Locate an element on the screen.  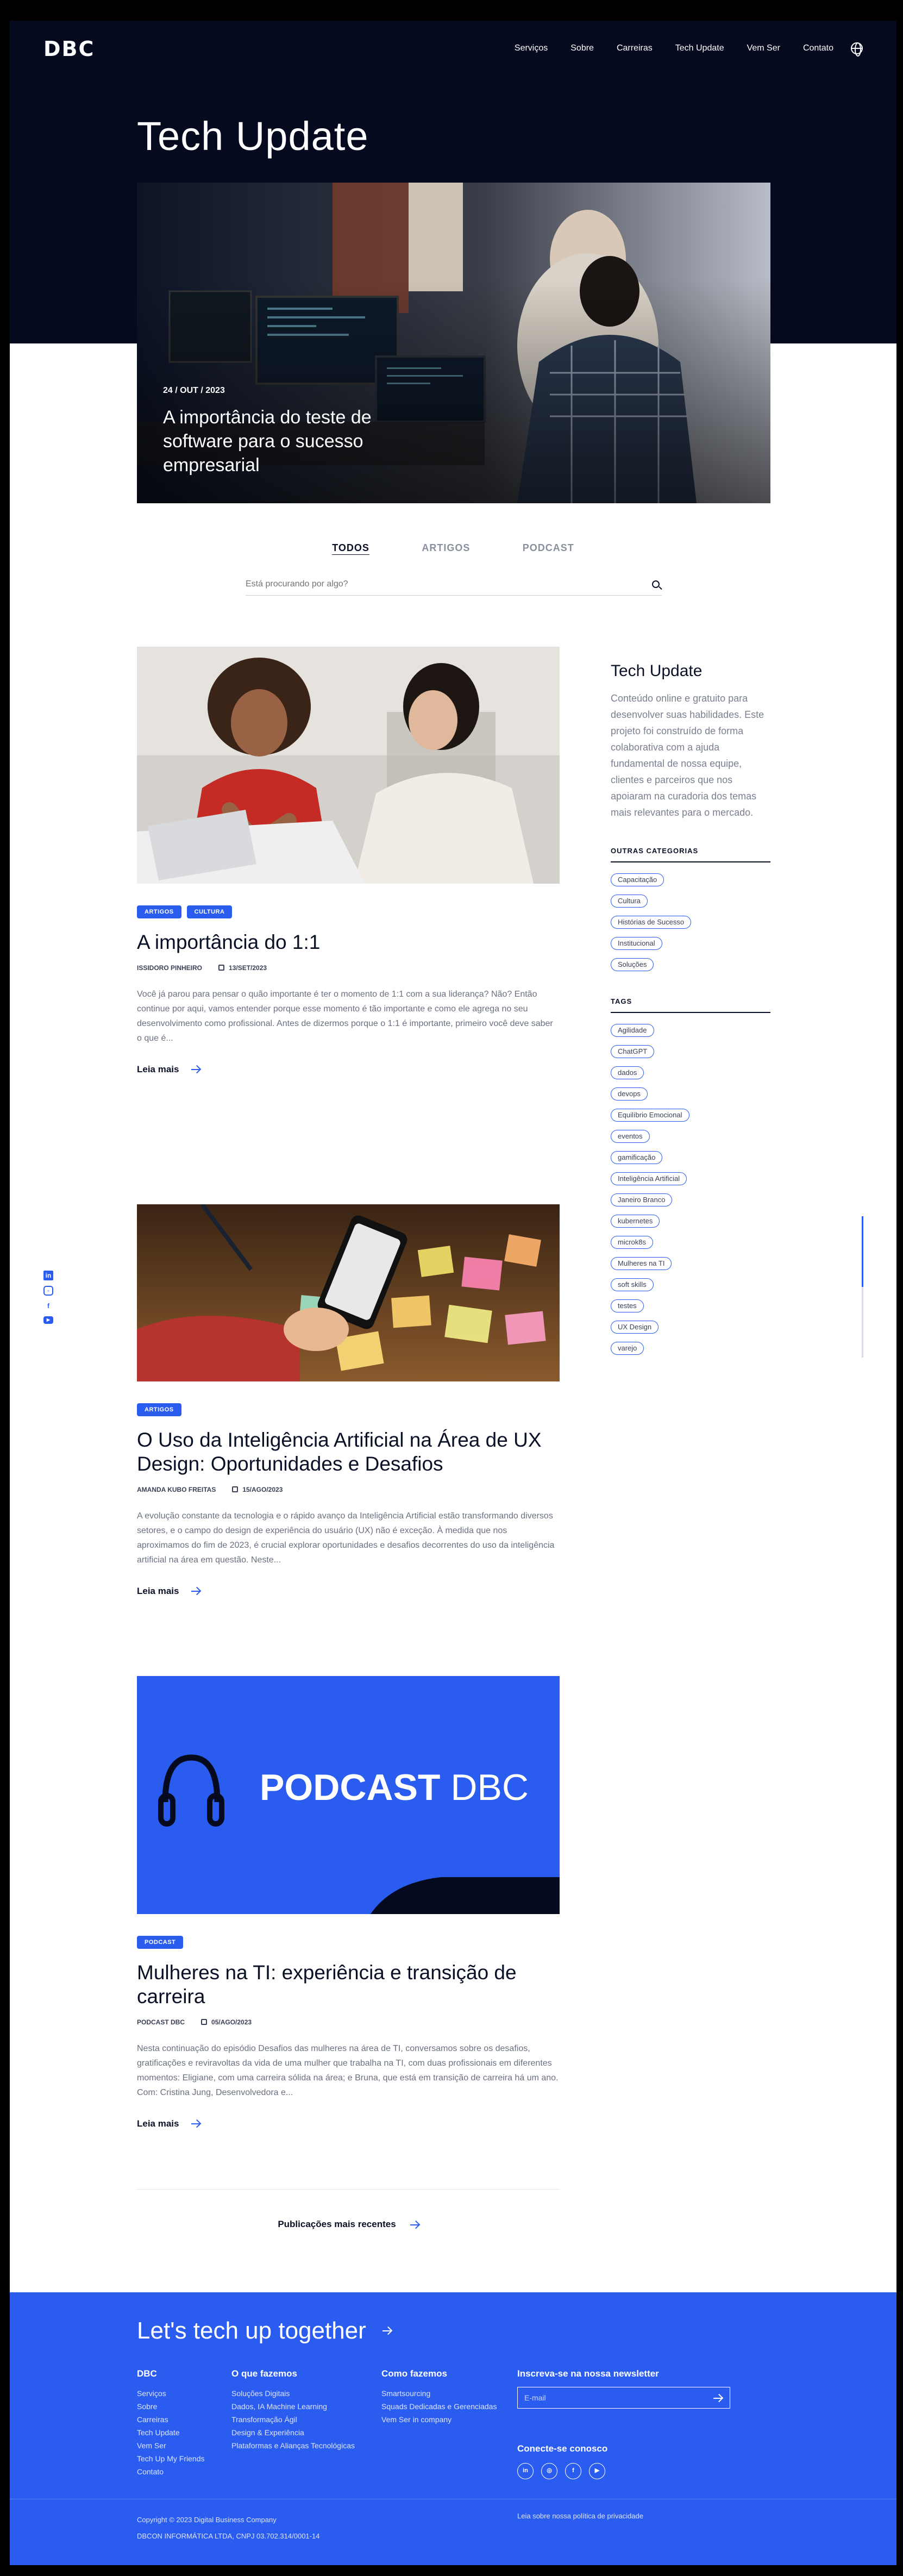
footer-cta: Let's tech up together is located at coordinates (264, 2331).